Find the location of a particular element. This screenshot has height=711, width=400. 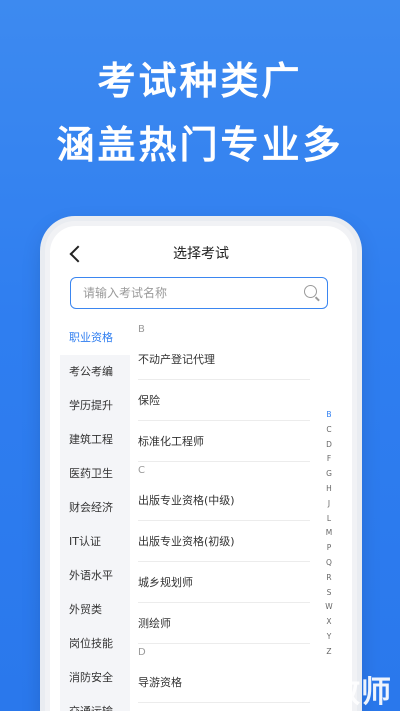

sidebar-item-job-skills: 岗位技能 is located at coordinates (95, 644).